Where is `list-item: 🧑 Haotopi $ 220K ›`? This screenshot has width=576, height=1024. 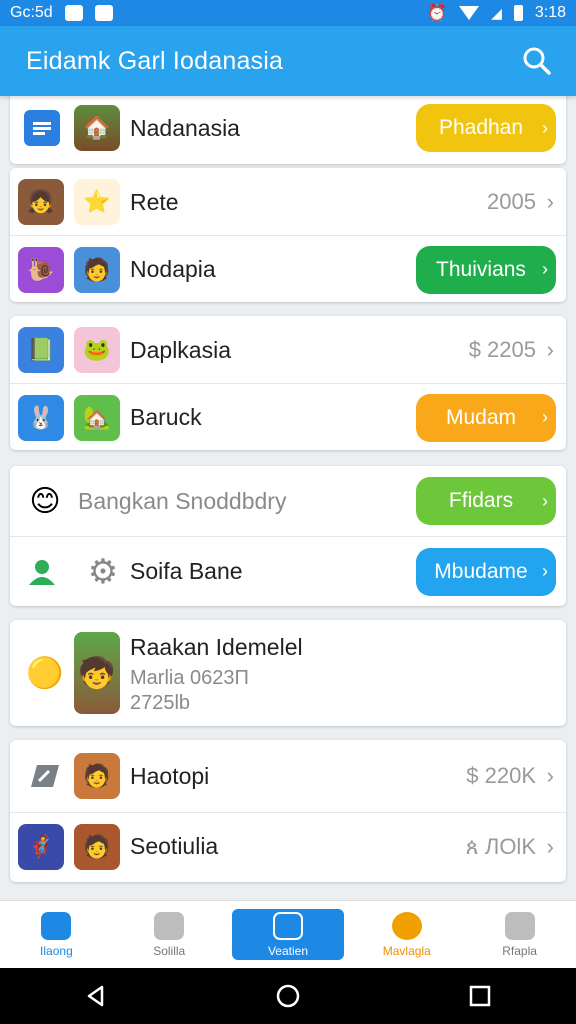 list-item: 🧑 Haotopi $ 220K › is located at coordinates (288, 776).